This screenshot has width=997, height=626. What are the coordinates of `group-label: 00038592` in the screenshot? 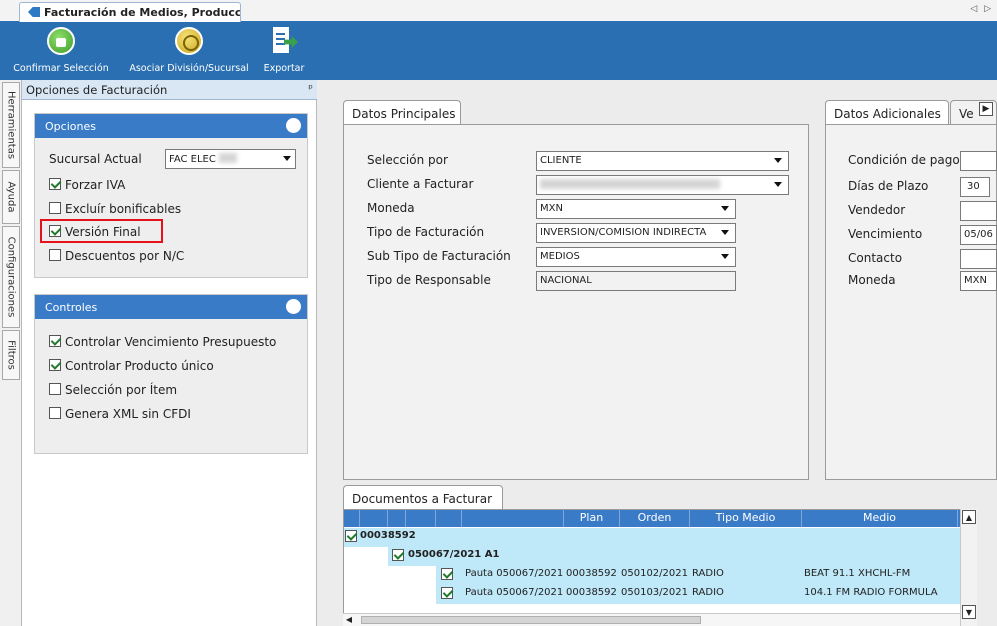 It's located at (388, 535).